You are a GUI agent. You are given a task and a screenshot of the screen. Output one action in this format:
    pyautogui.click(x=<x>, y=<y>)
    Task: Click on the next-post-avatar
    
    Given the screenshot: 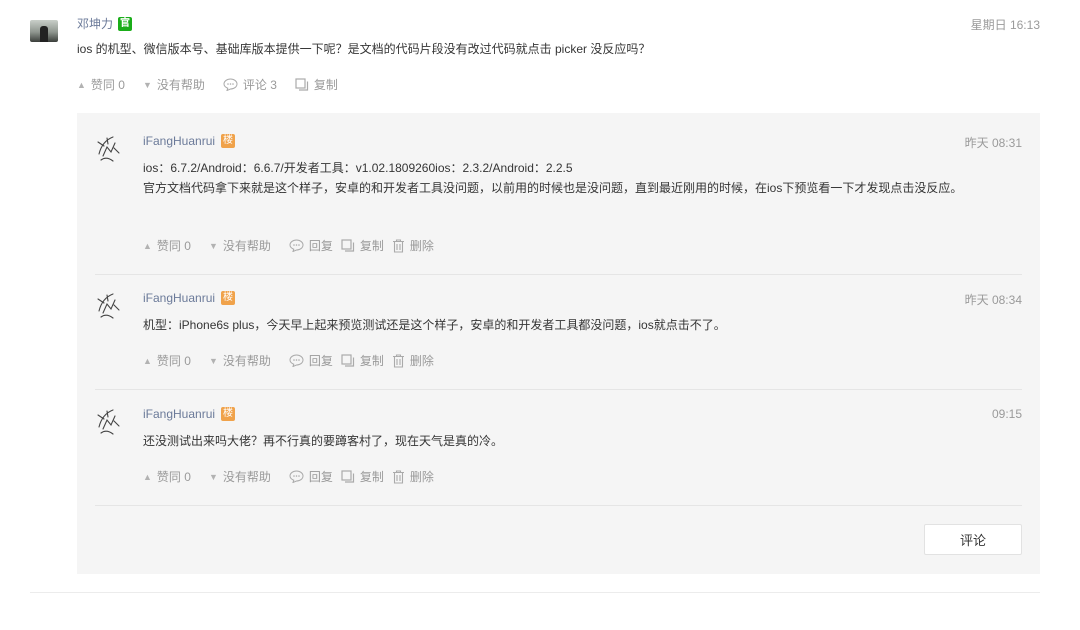 What is the action you would take?
    pyautogui.click(x=57, y=627)
    